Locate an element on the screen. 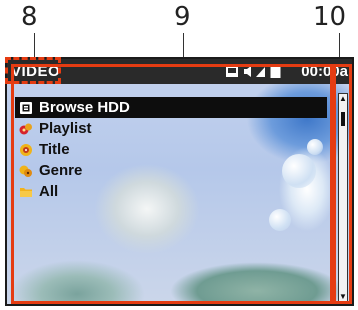 This screenshot has height=310, width=358. callout-number-10: 10 is located at coordinates (330, 17).